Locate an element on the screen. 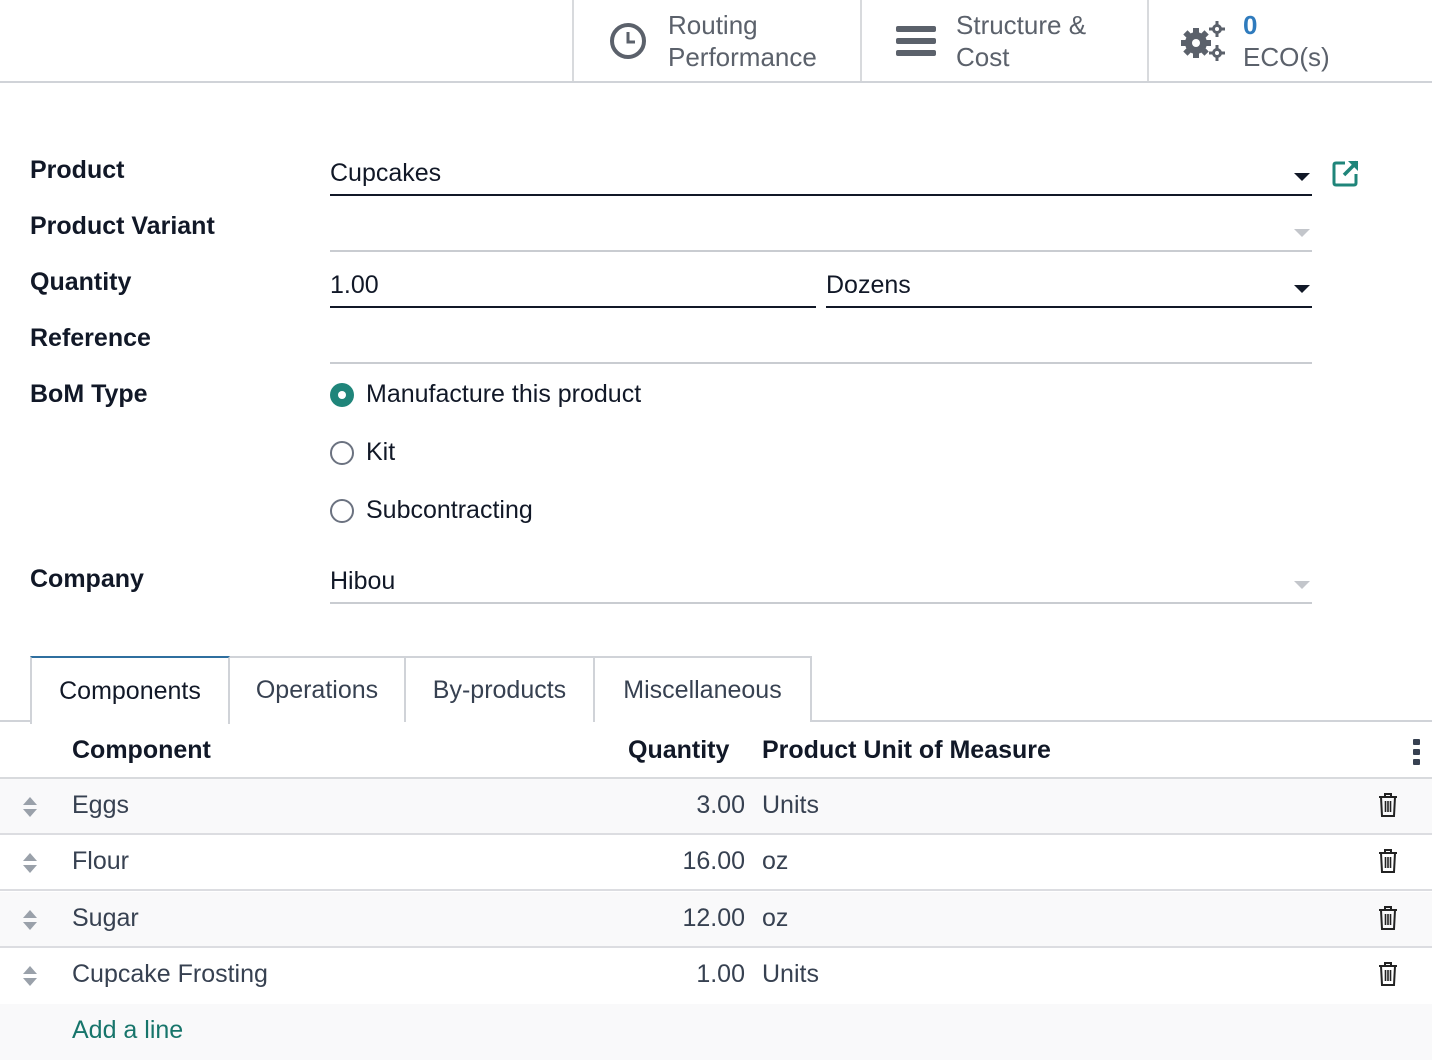  component-quantity: 12.00 is located at coordinates (713, 918).